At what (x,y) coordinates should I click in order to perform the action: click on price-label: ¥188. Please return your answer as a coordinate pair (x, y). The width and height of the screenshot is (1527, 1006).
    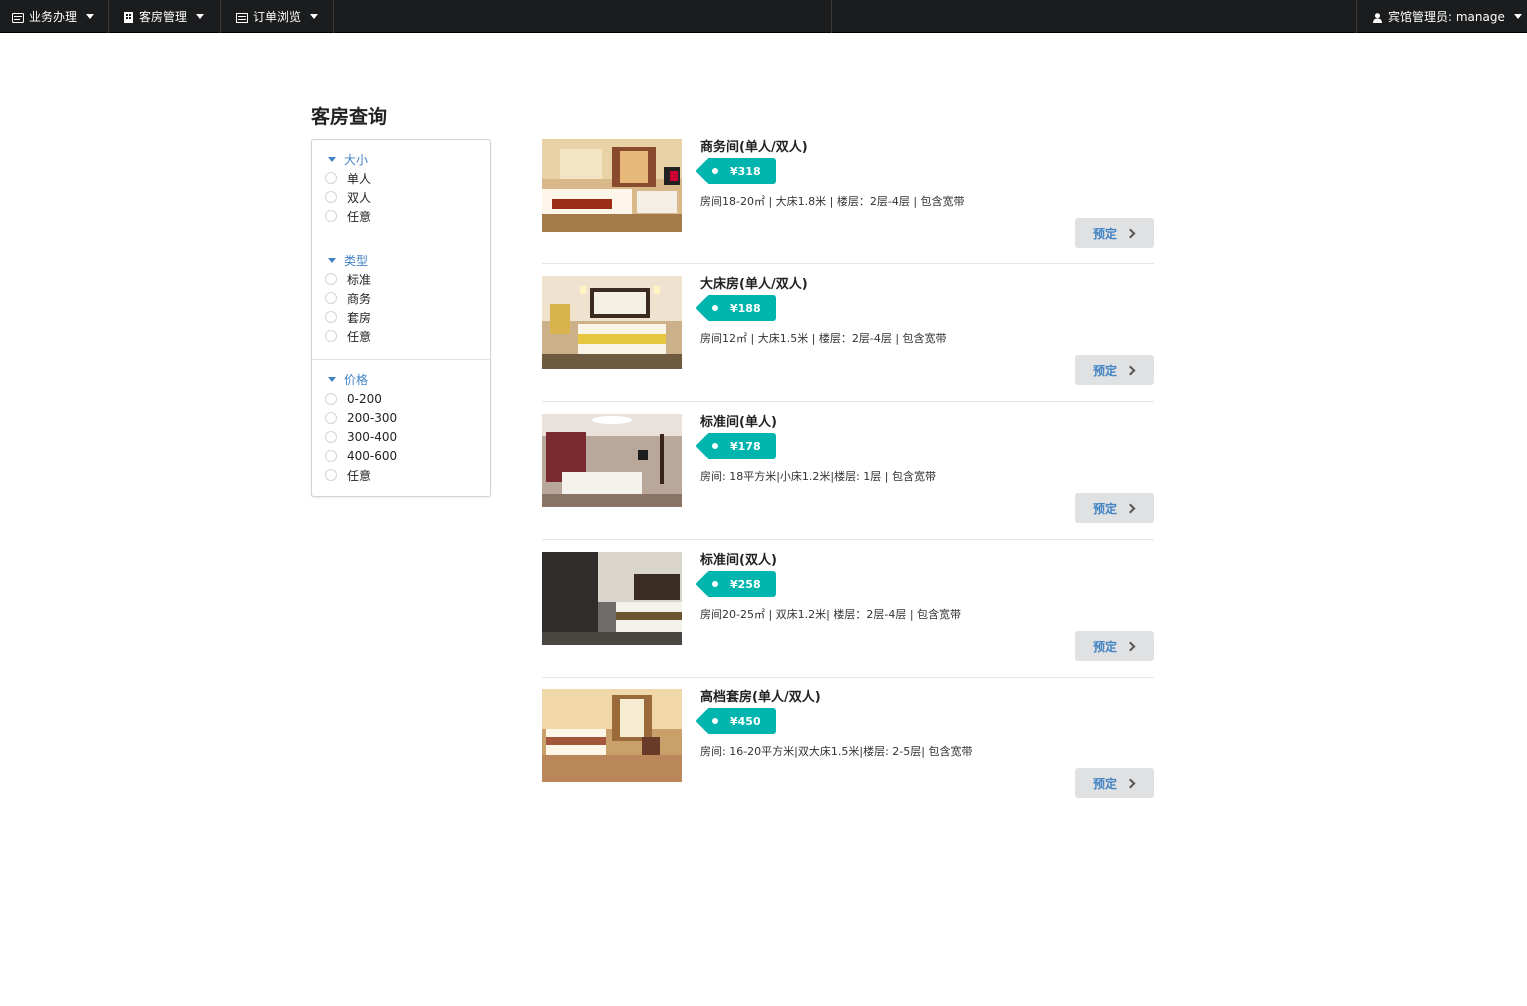
    Looking at the image, I should click on (745, 308).